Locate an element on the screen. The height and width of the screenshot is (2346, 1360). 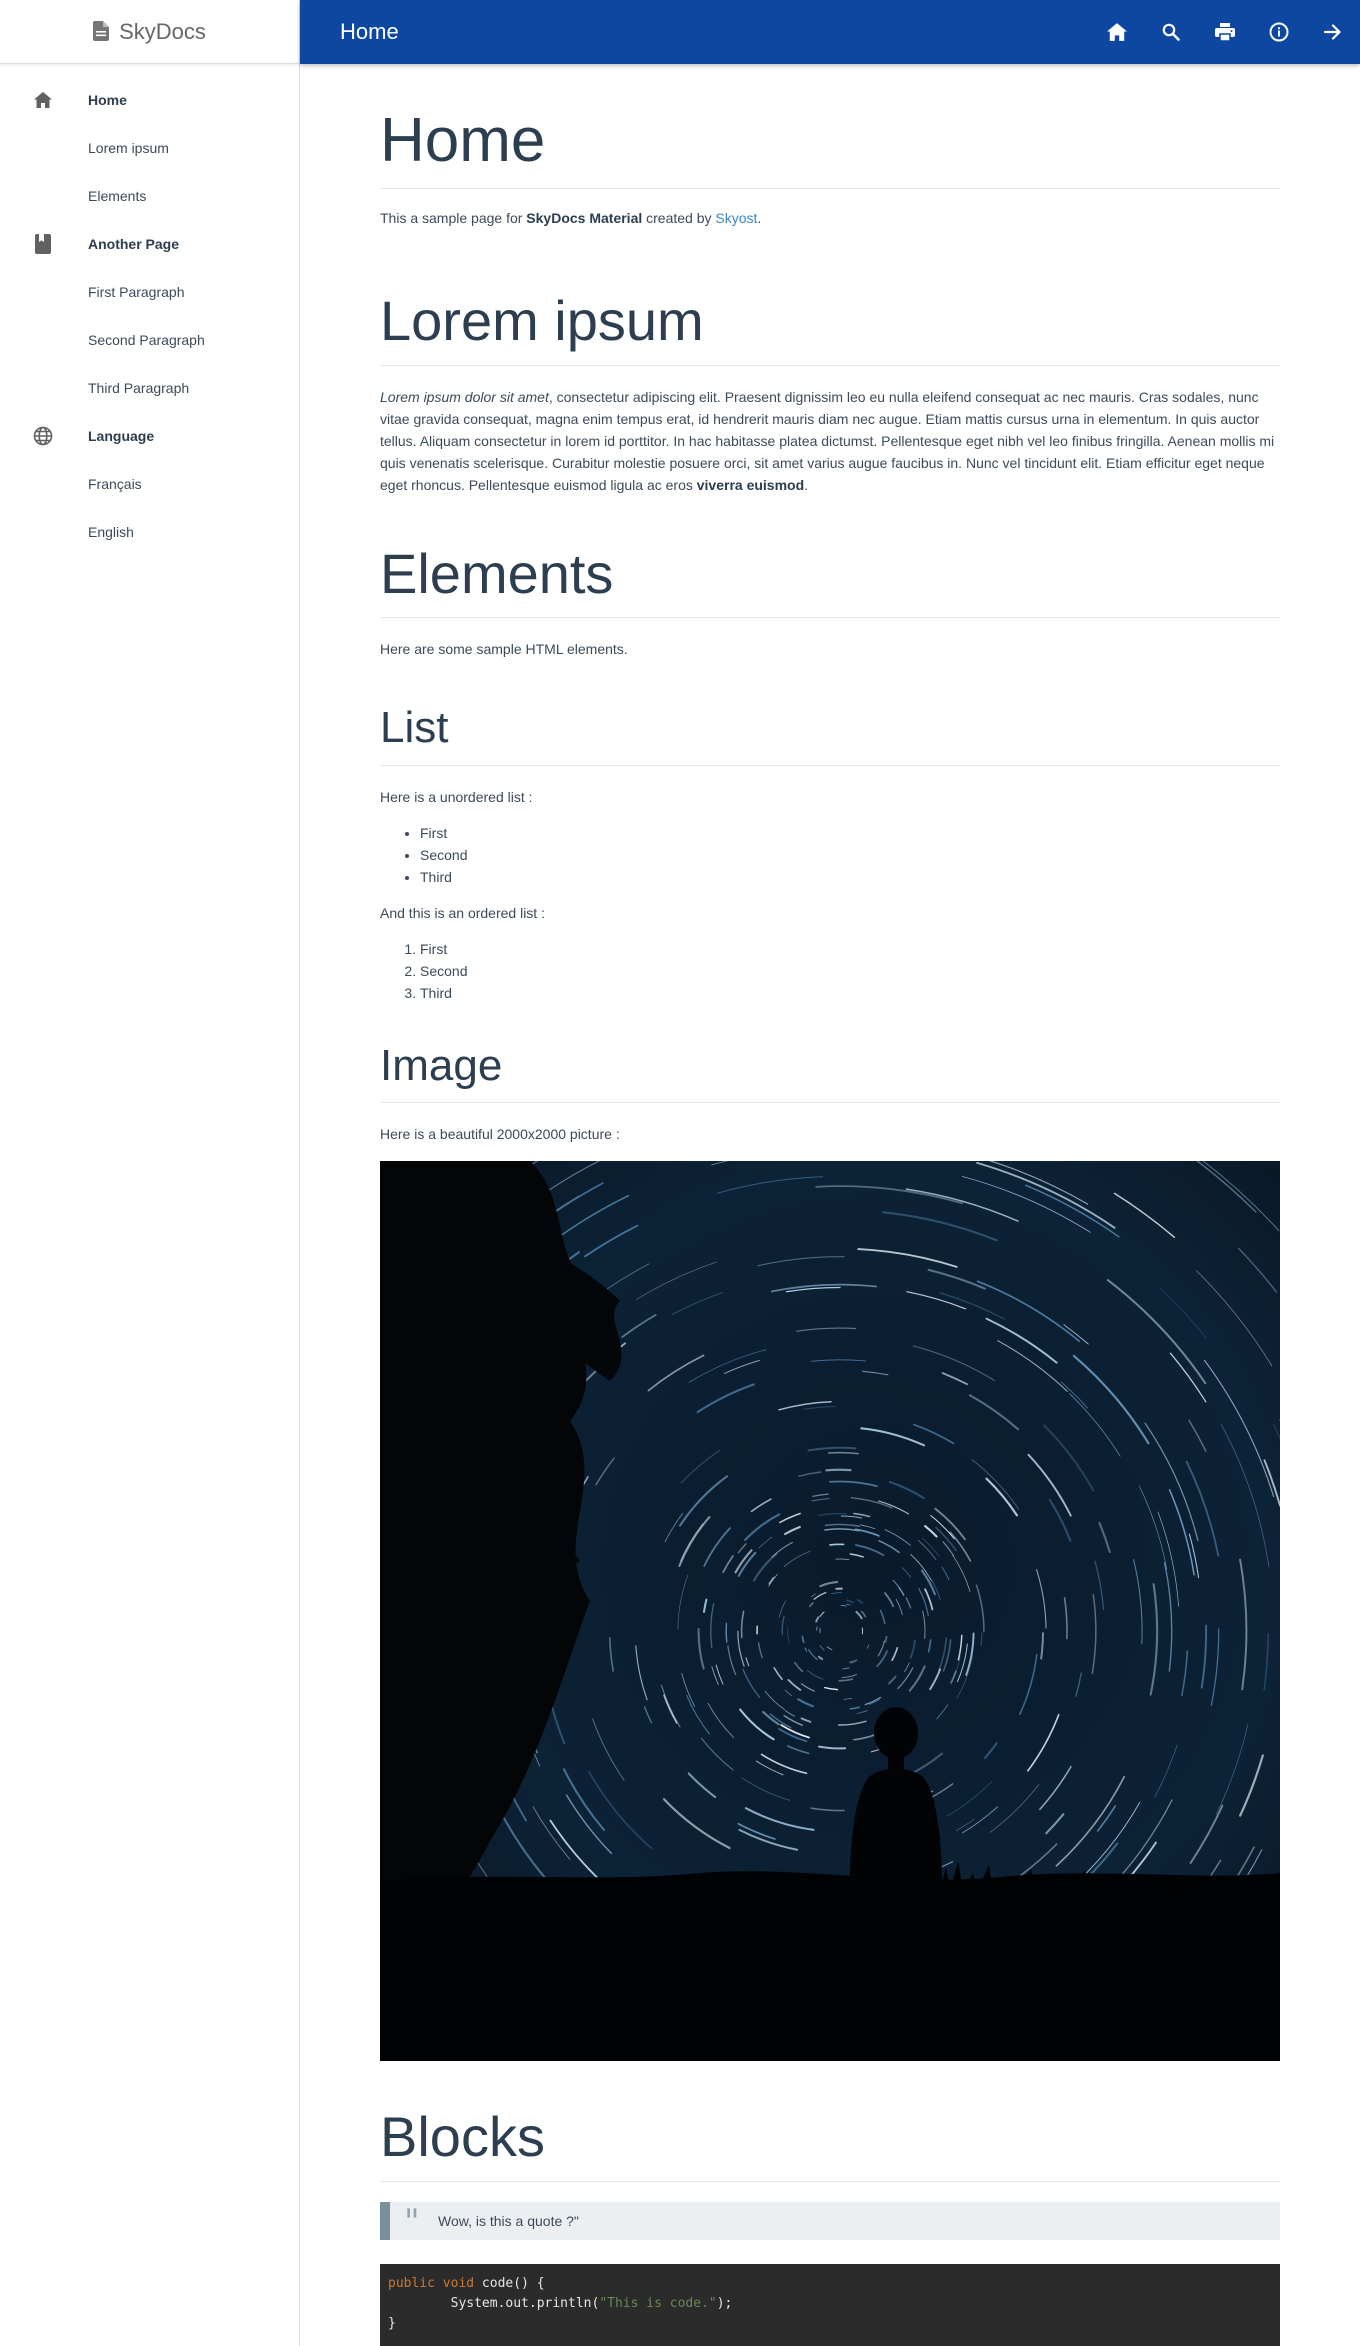
print-icon is located at coordinates (1225, 32).